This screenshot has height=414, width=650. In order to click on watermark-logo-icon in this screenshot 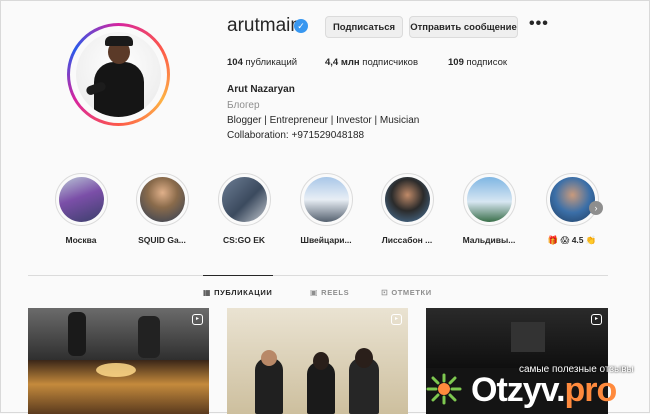, I will do `click(444, 389)`.